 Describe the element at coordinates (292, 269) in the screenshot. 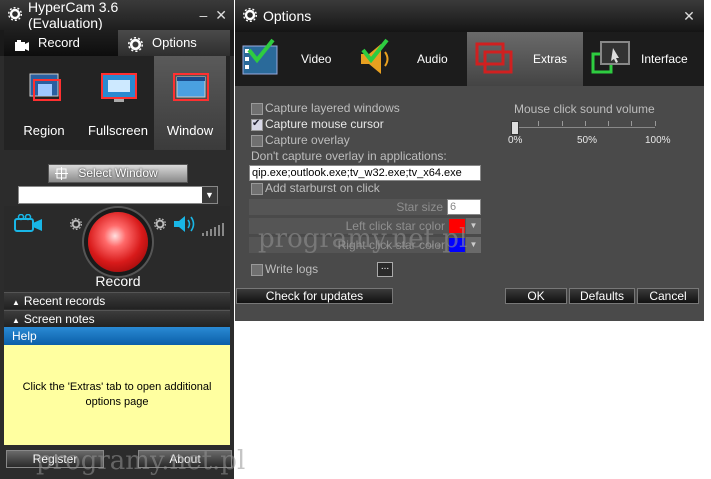

I see `write-logs-label: Write logs` at that location.